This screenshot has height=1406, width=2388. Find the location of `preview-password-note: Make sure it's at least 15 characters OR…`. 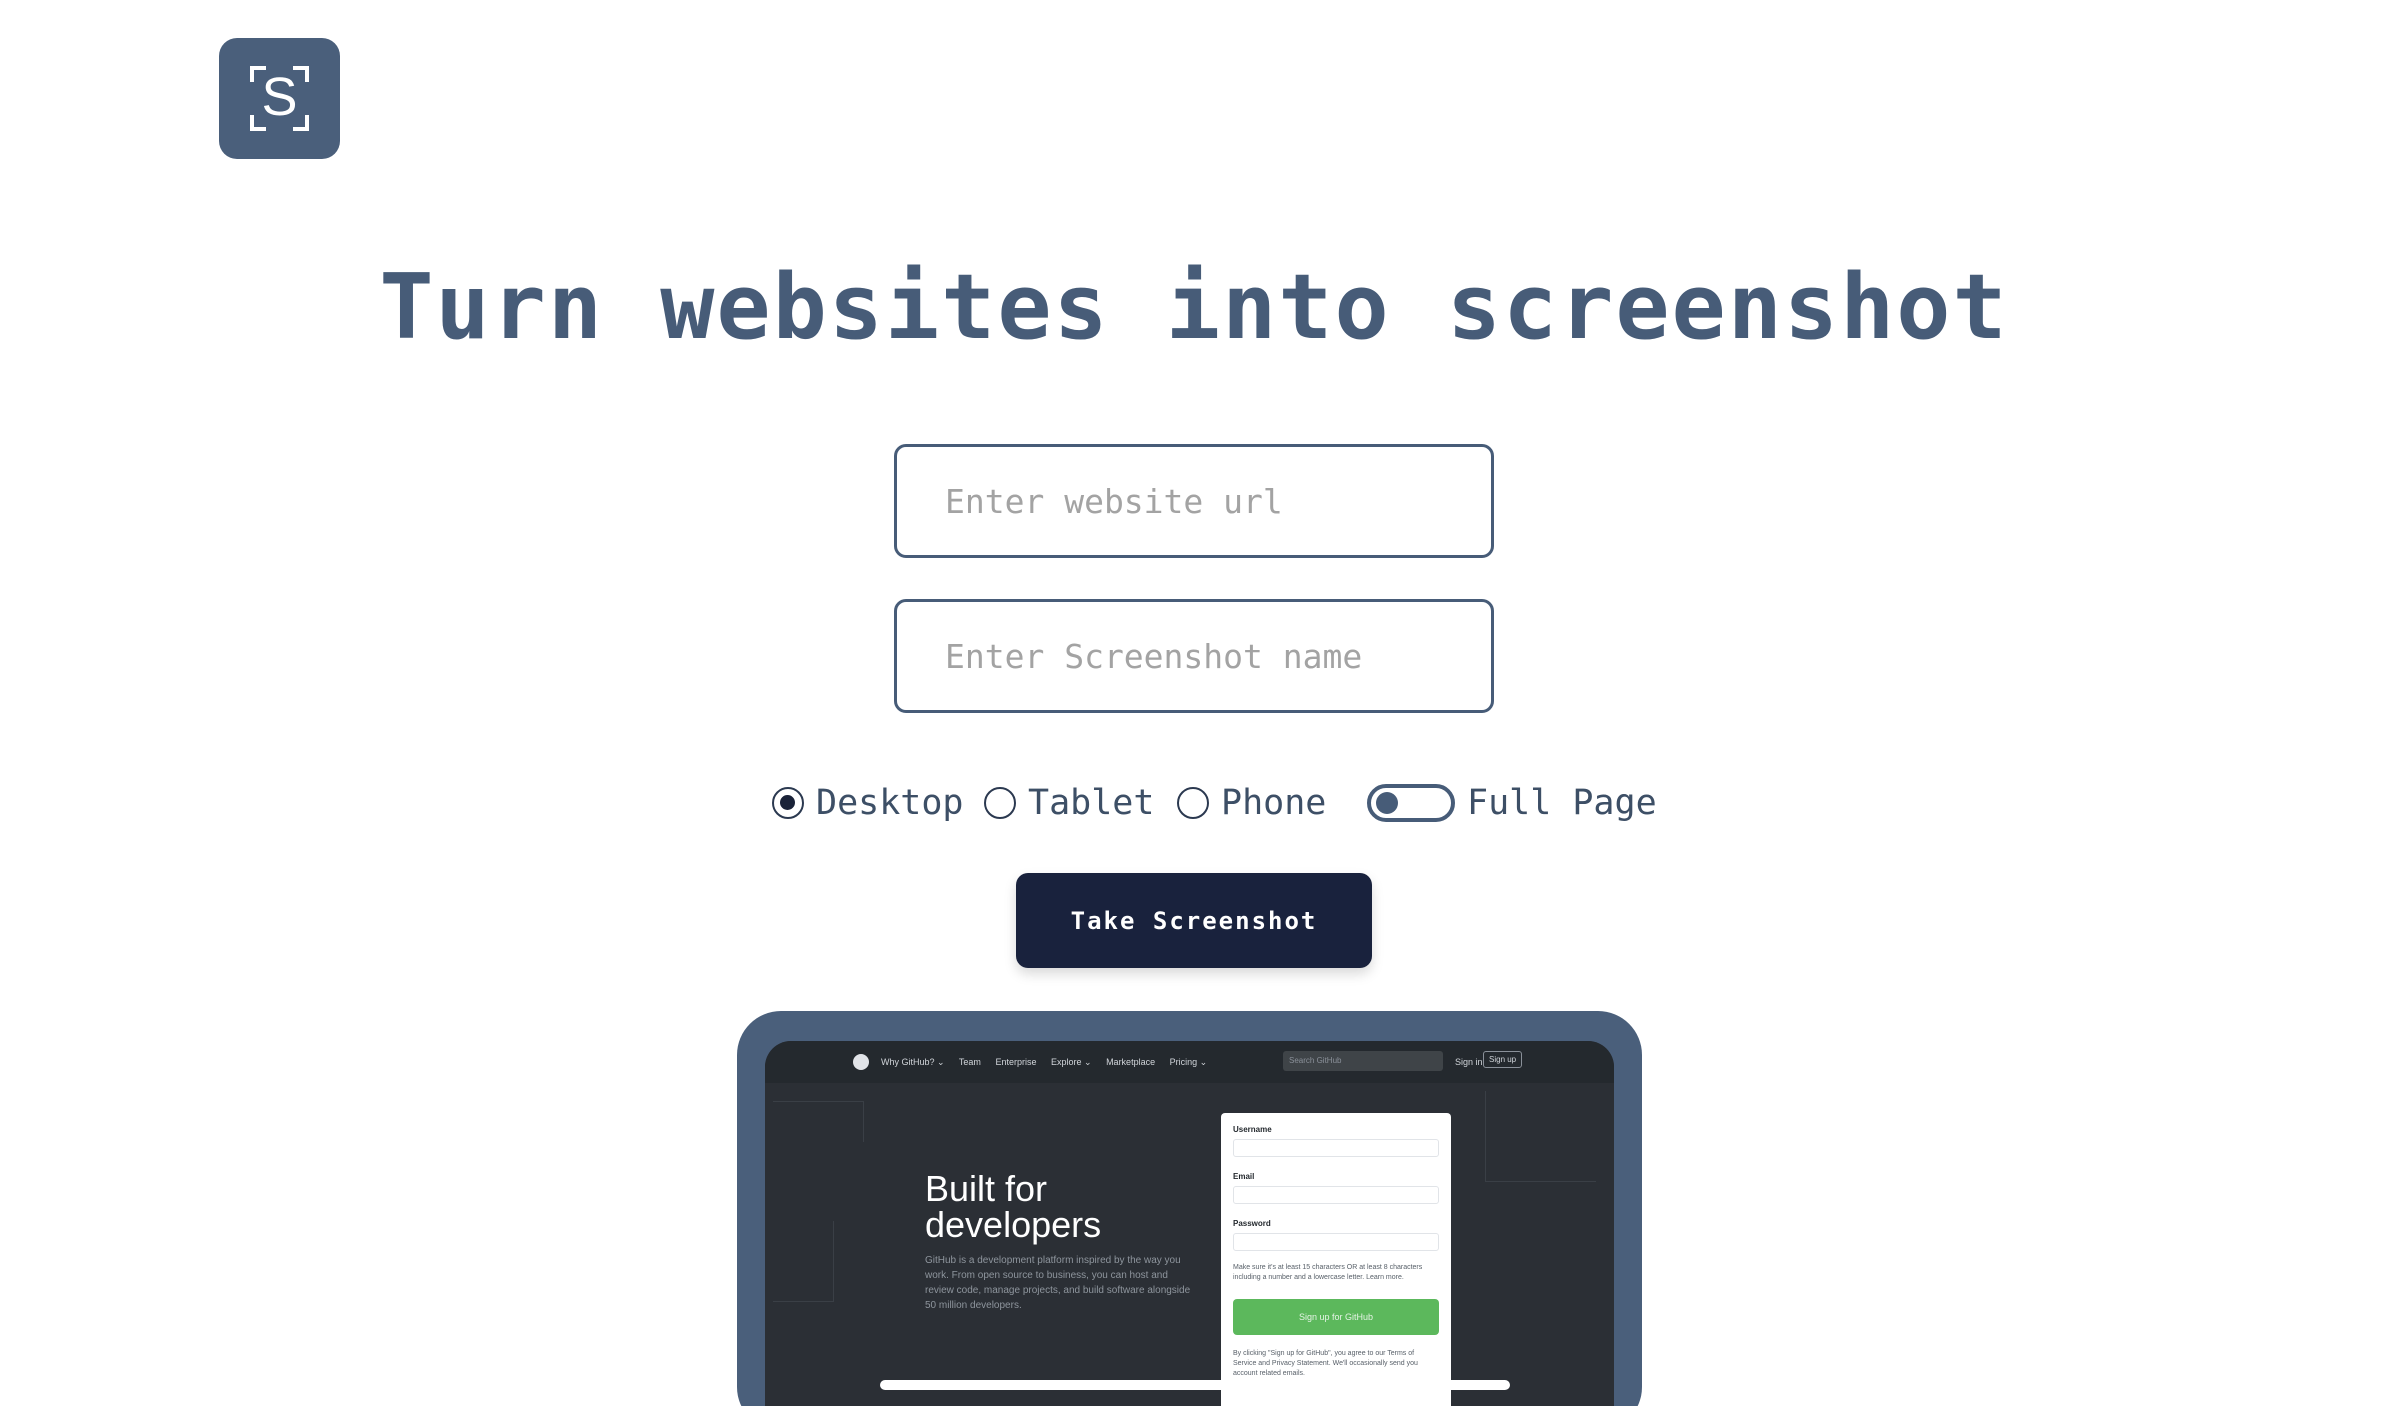

preview-password-note: Make sure it's at least 15 characters OR… is located at coordinates (1328, 1272).